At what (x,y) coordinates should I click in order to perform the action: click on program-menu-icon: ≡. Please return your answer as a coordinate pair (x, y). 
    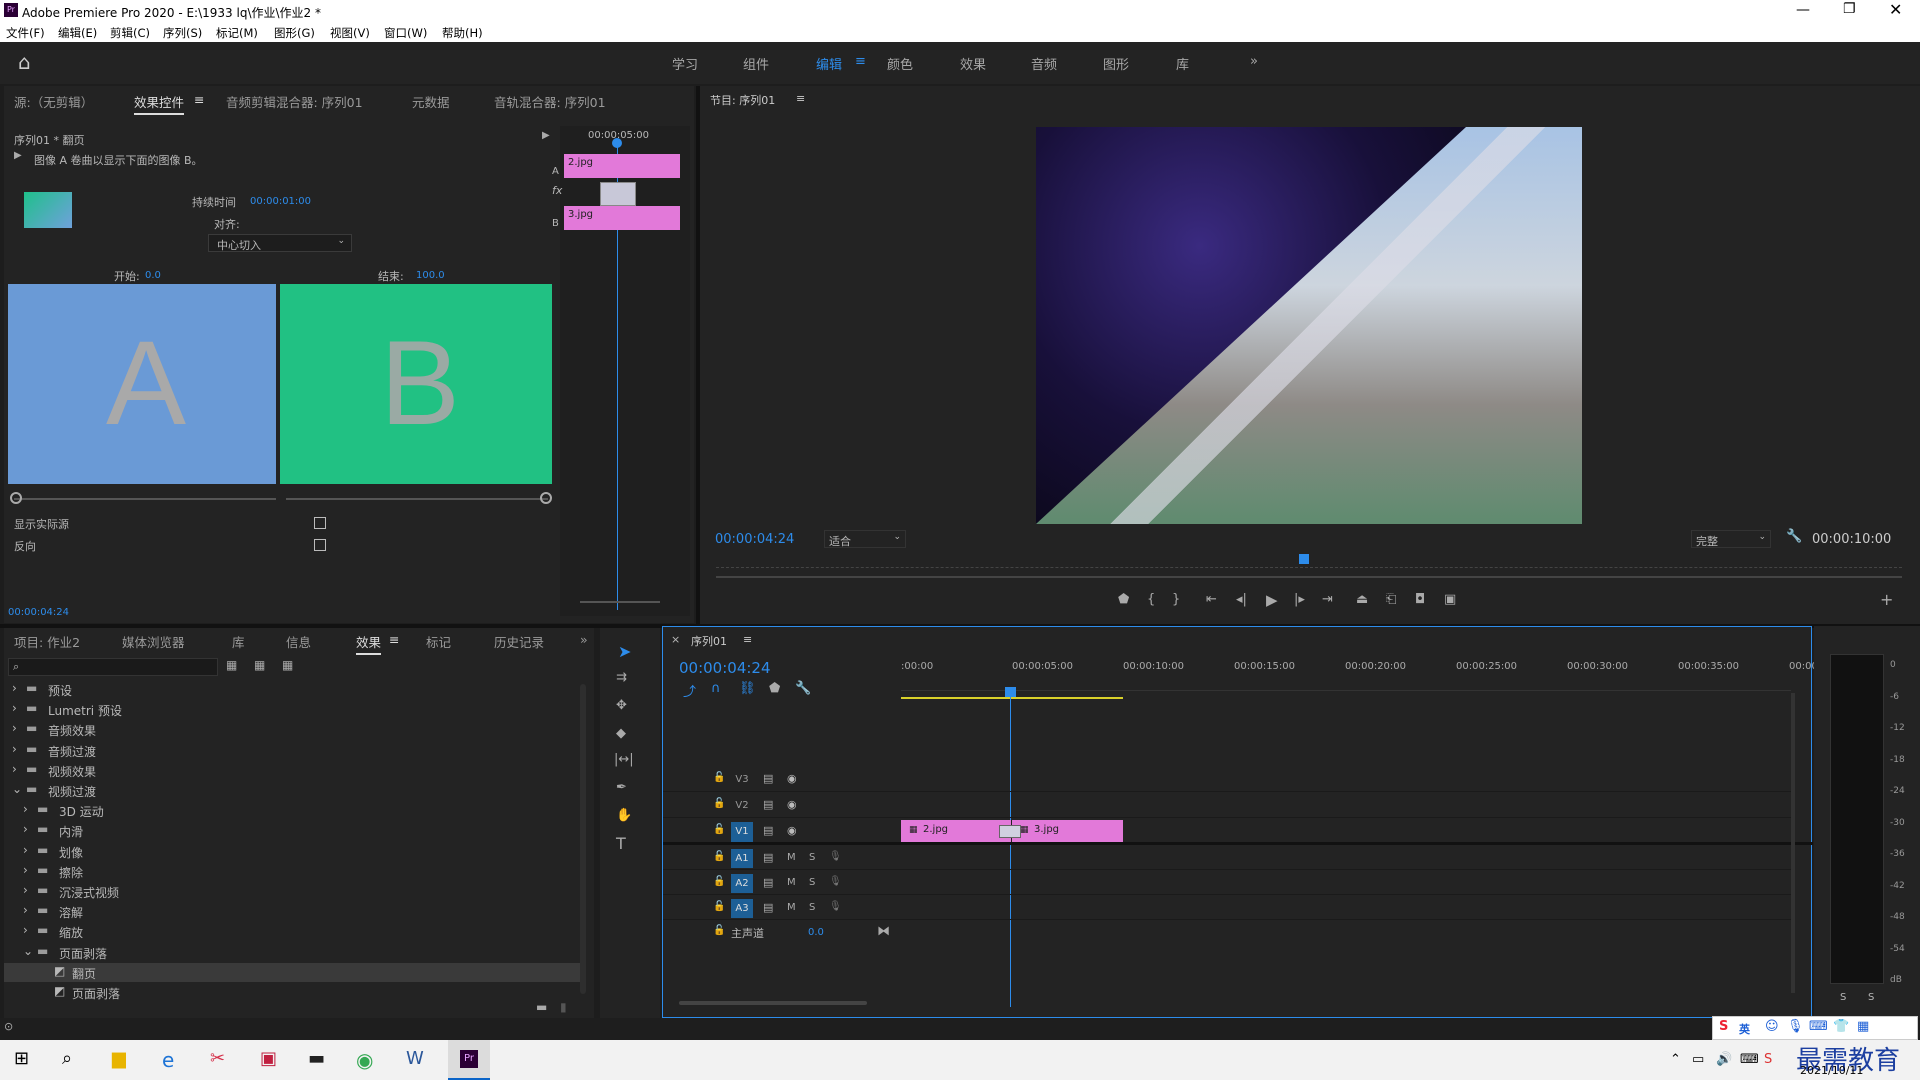
    Looking at the image, I should click on (800, 98).